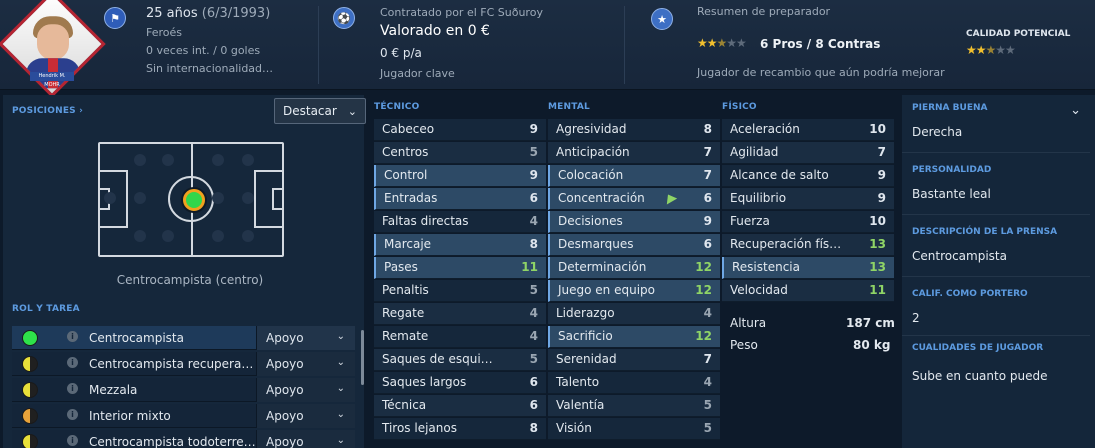 Image resolution: width=1095 pixels, height=448 pixels. I want to click on attribute-row: Entradas 6, so click(460, 199).